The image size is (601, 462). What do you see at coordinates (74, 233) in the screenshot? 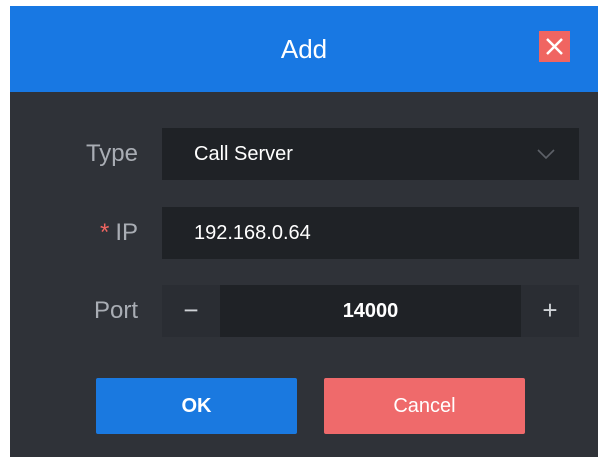
I see `ip-label: * IP` at bounding box center [74, 233].